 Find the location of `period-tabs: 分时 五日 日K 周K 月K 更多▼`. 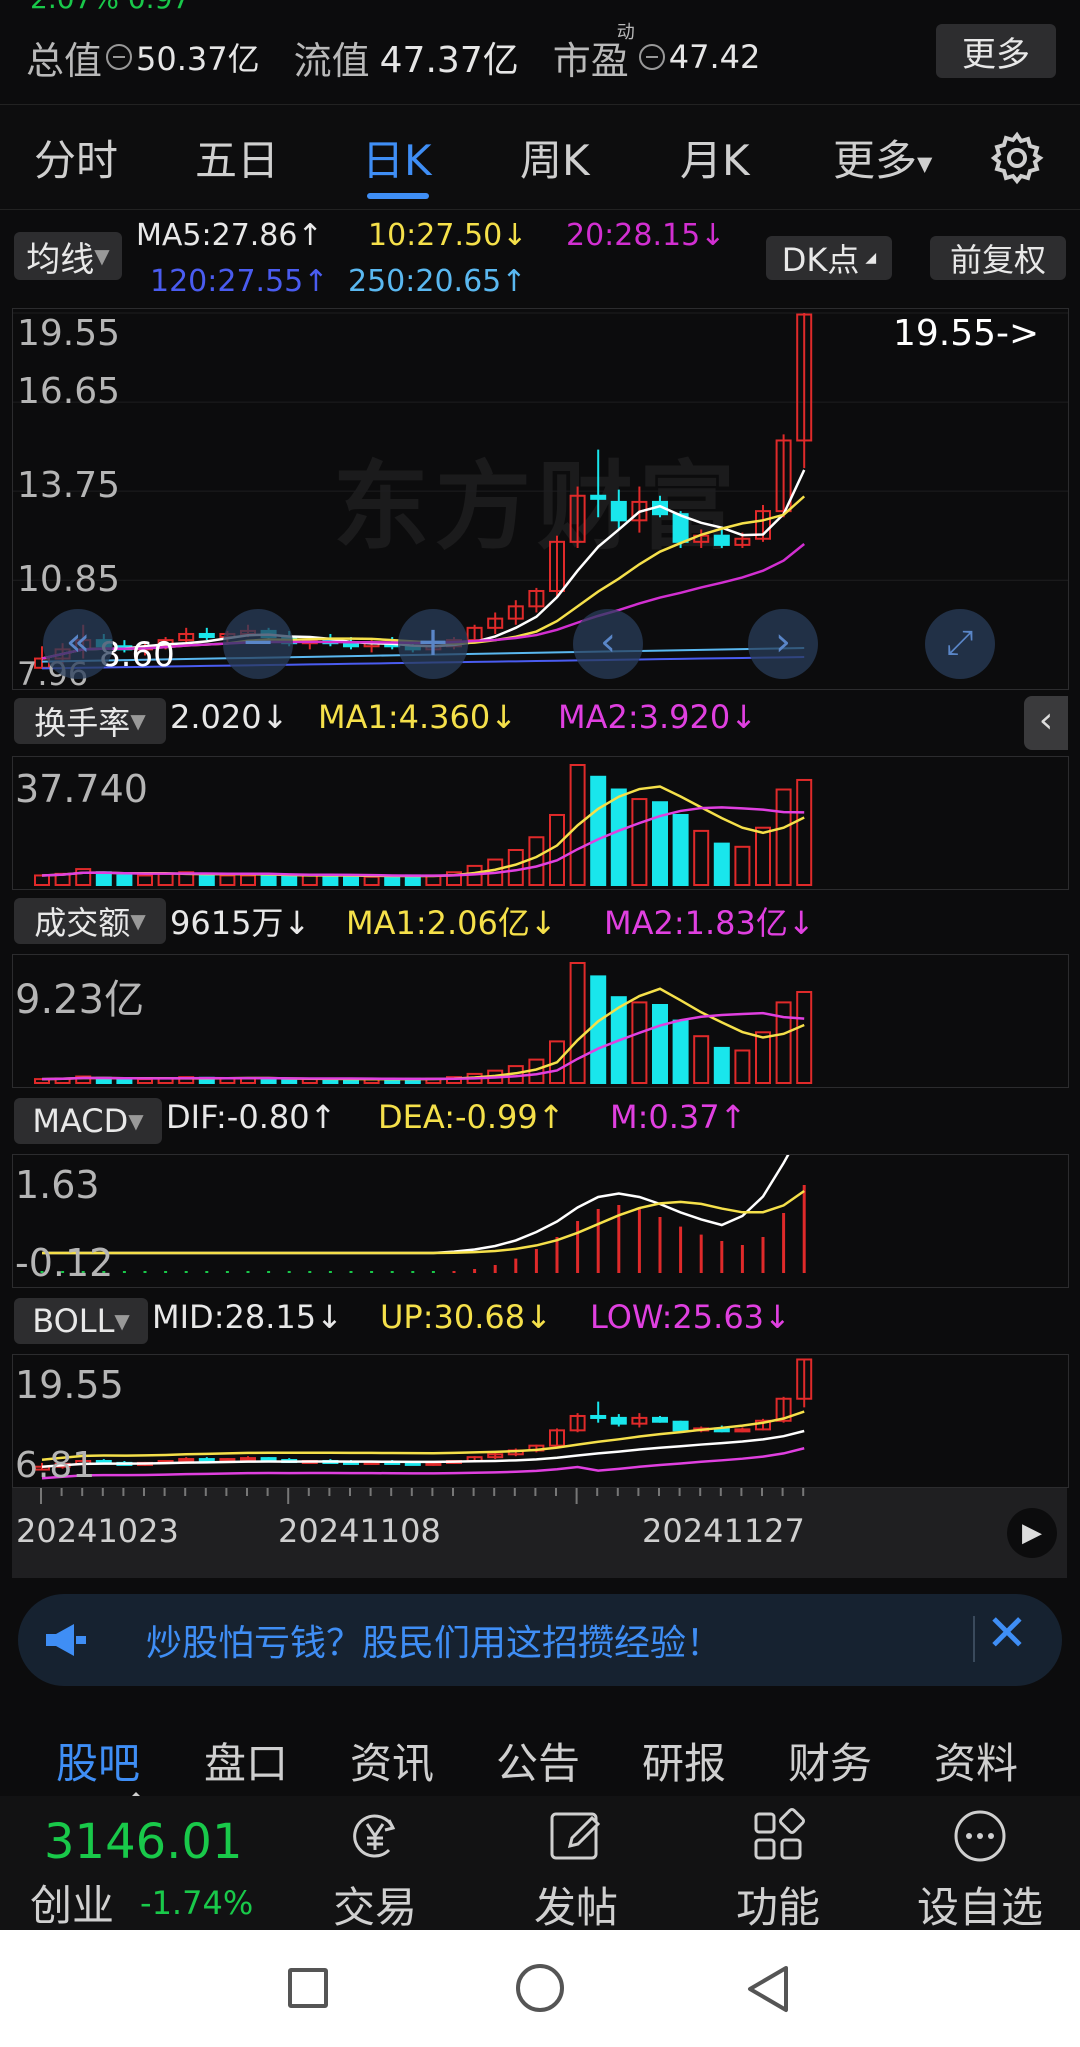

period-tabs: 分时 五日 日K 周K 月K 更多▼ is located at coordinates (540, 157).